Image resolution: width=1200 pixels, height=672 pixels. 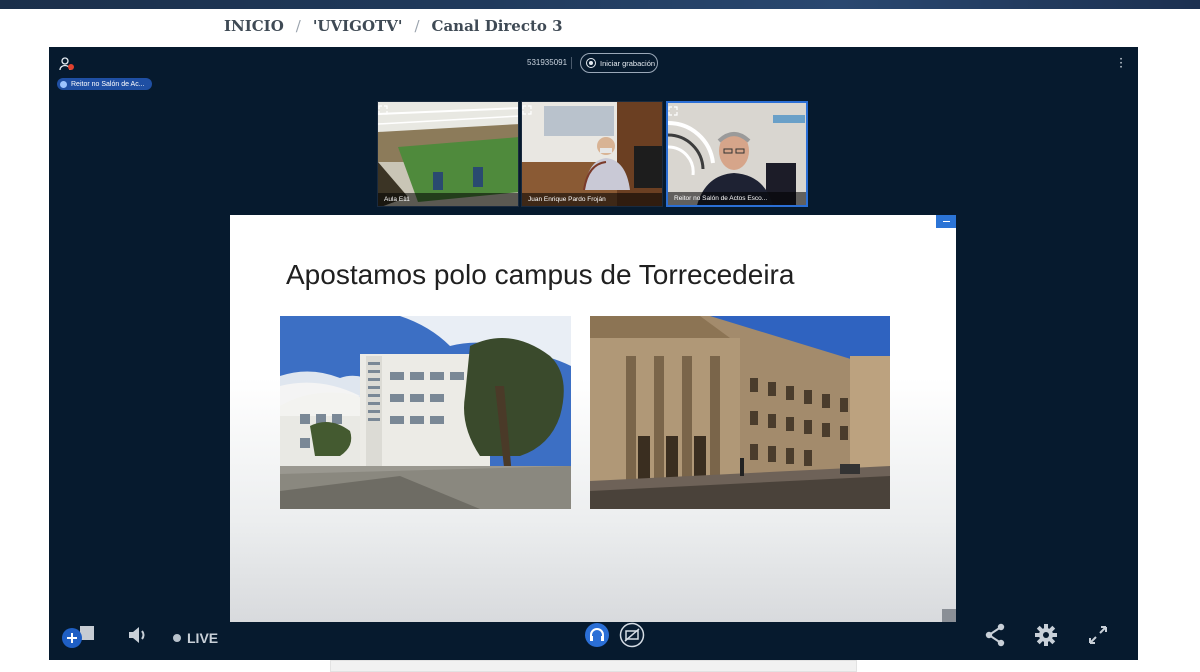 What do you see at coordinates (448, 199) in the screenshot?
I see `participant-name: Aula E11` at bounding box center [448, 199].